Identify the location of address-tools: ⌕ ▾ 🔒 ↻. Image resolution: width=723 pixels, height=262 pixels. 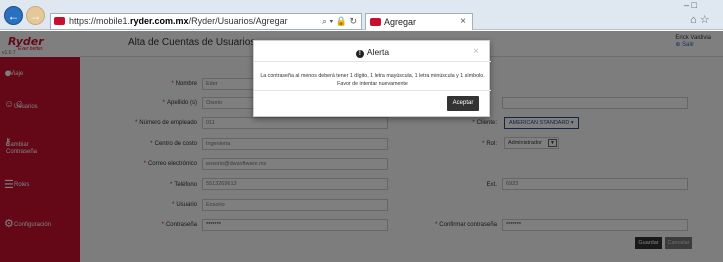
(339, 21).